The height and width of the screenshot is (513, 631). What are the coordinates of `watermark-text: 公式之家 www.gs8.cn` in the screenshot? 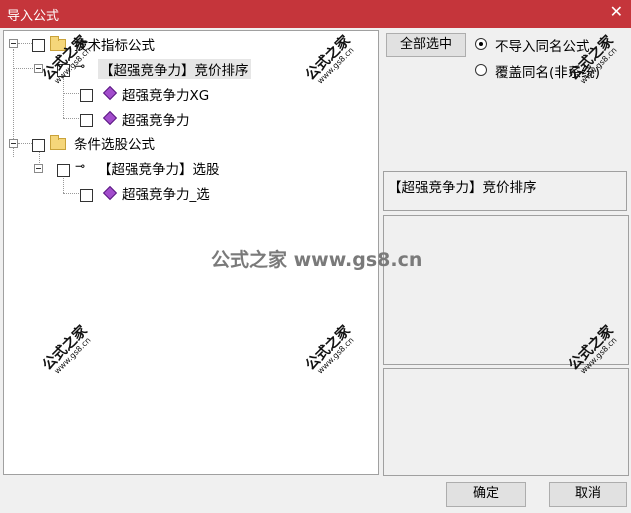 It's located at (317, 260).